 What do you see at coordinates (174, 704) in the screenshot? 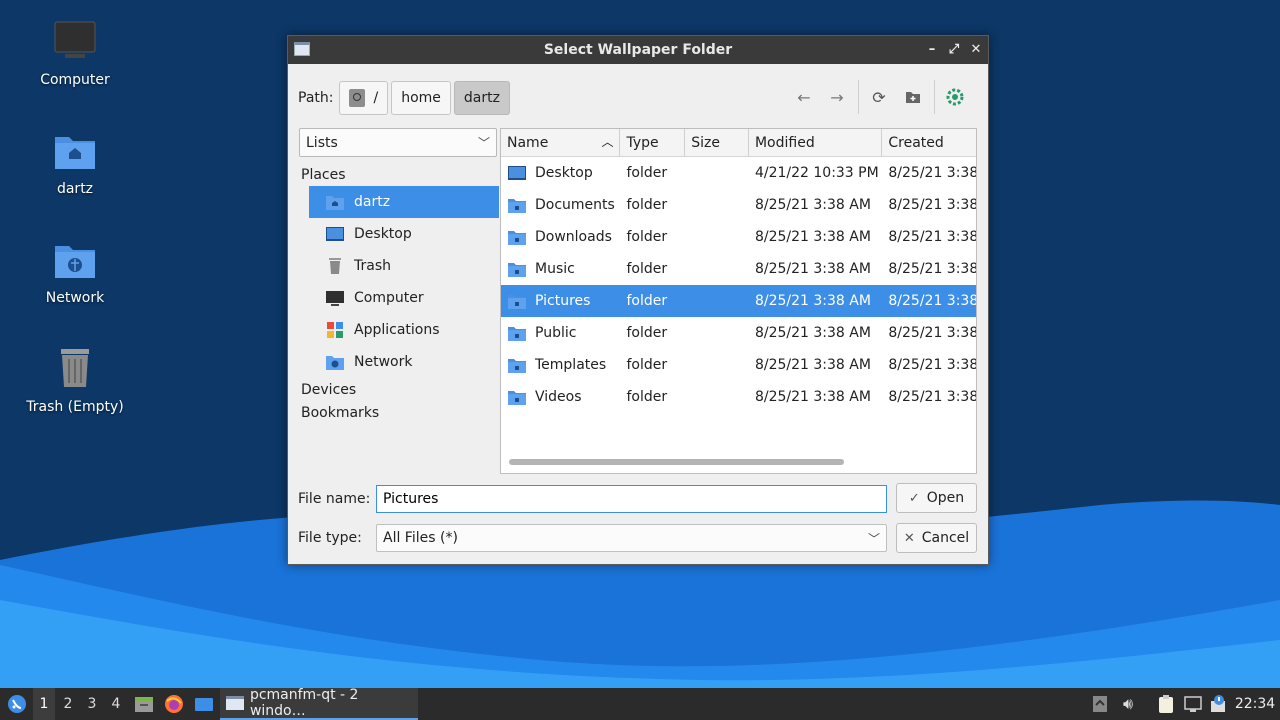
I see `firefox-launcher-icon` at bounding box center [174, 704].